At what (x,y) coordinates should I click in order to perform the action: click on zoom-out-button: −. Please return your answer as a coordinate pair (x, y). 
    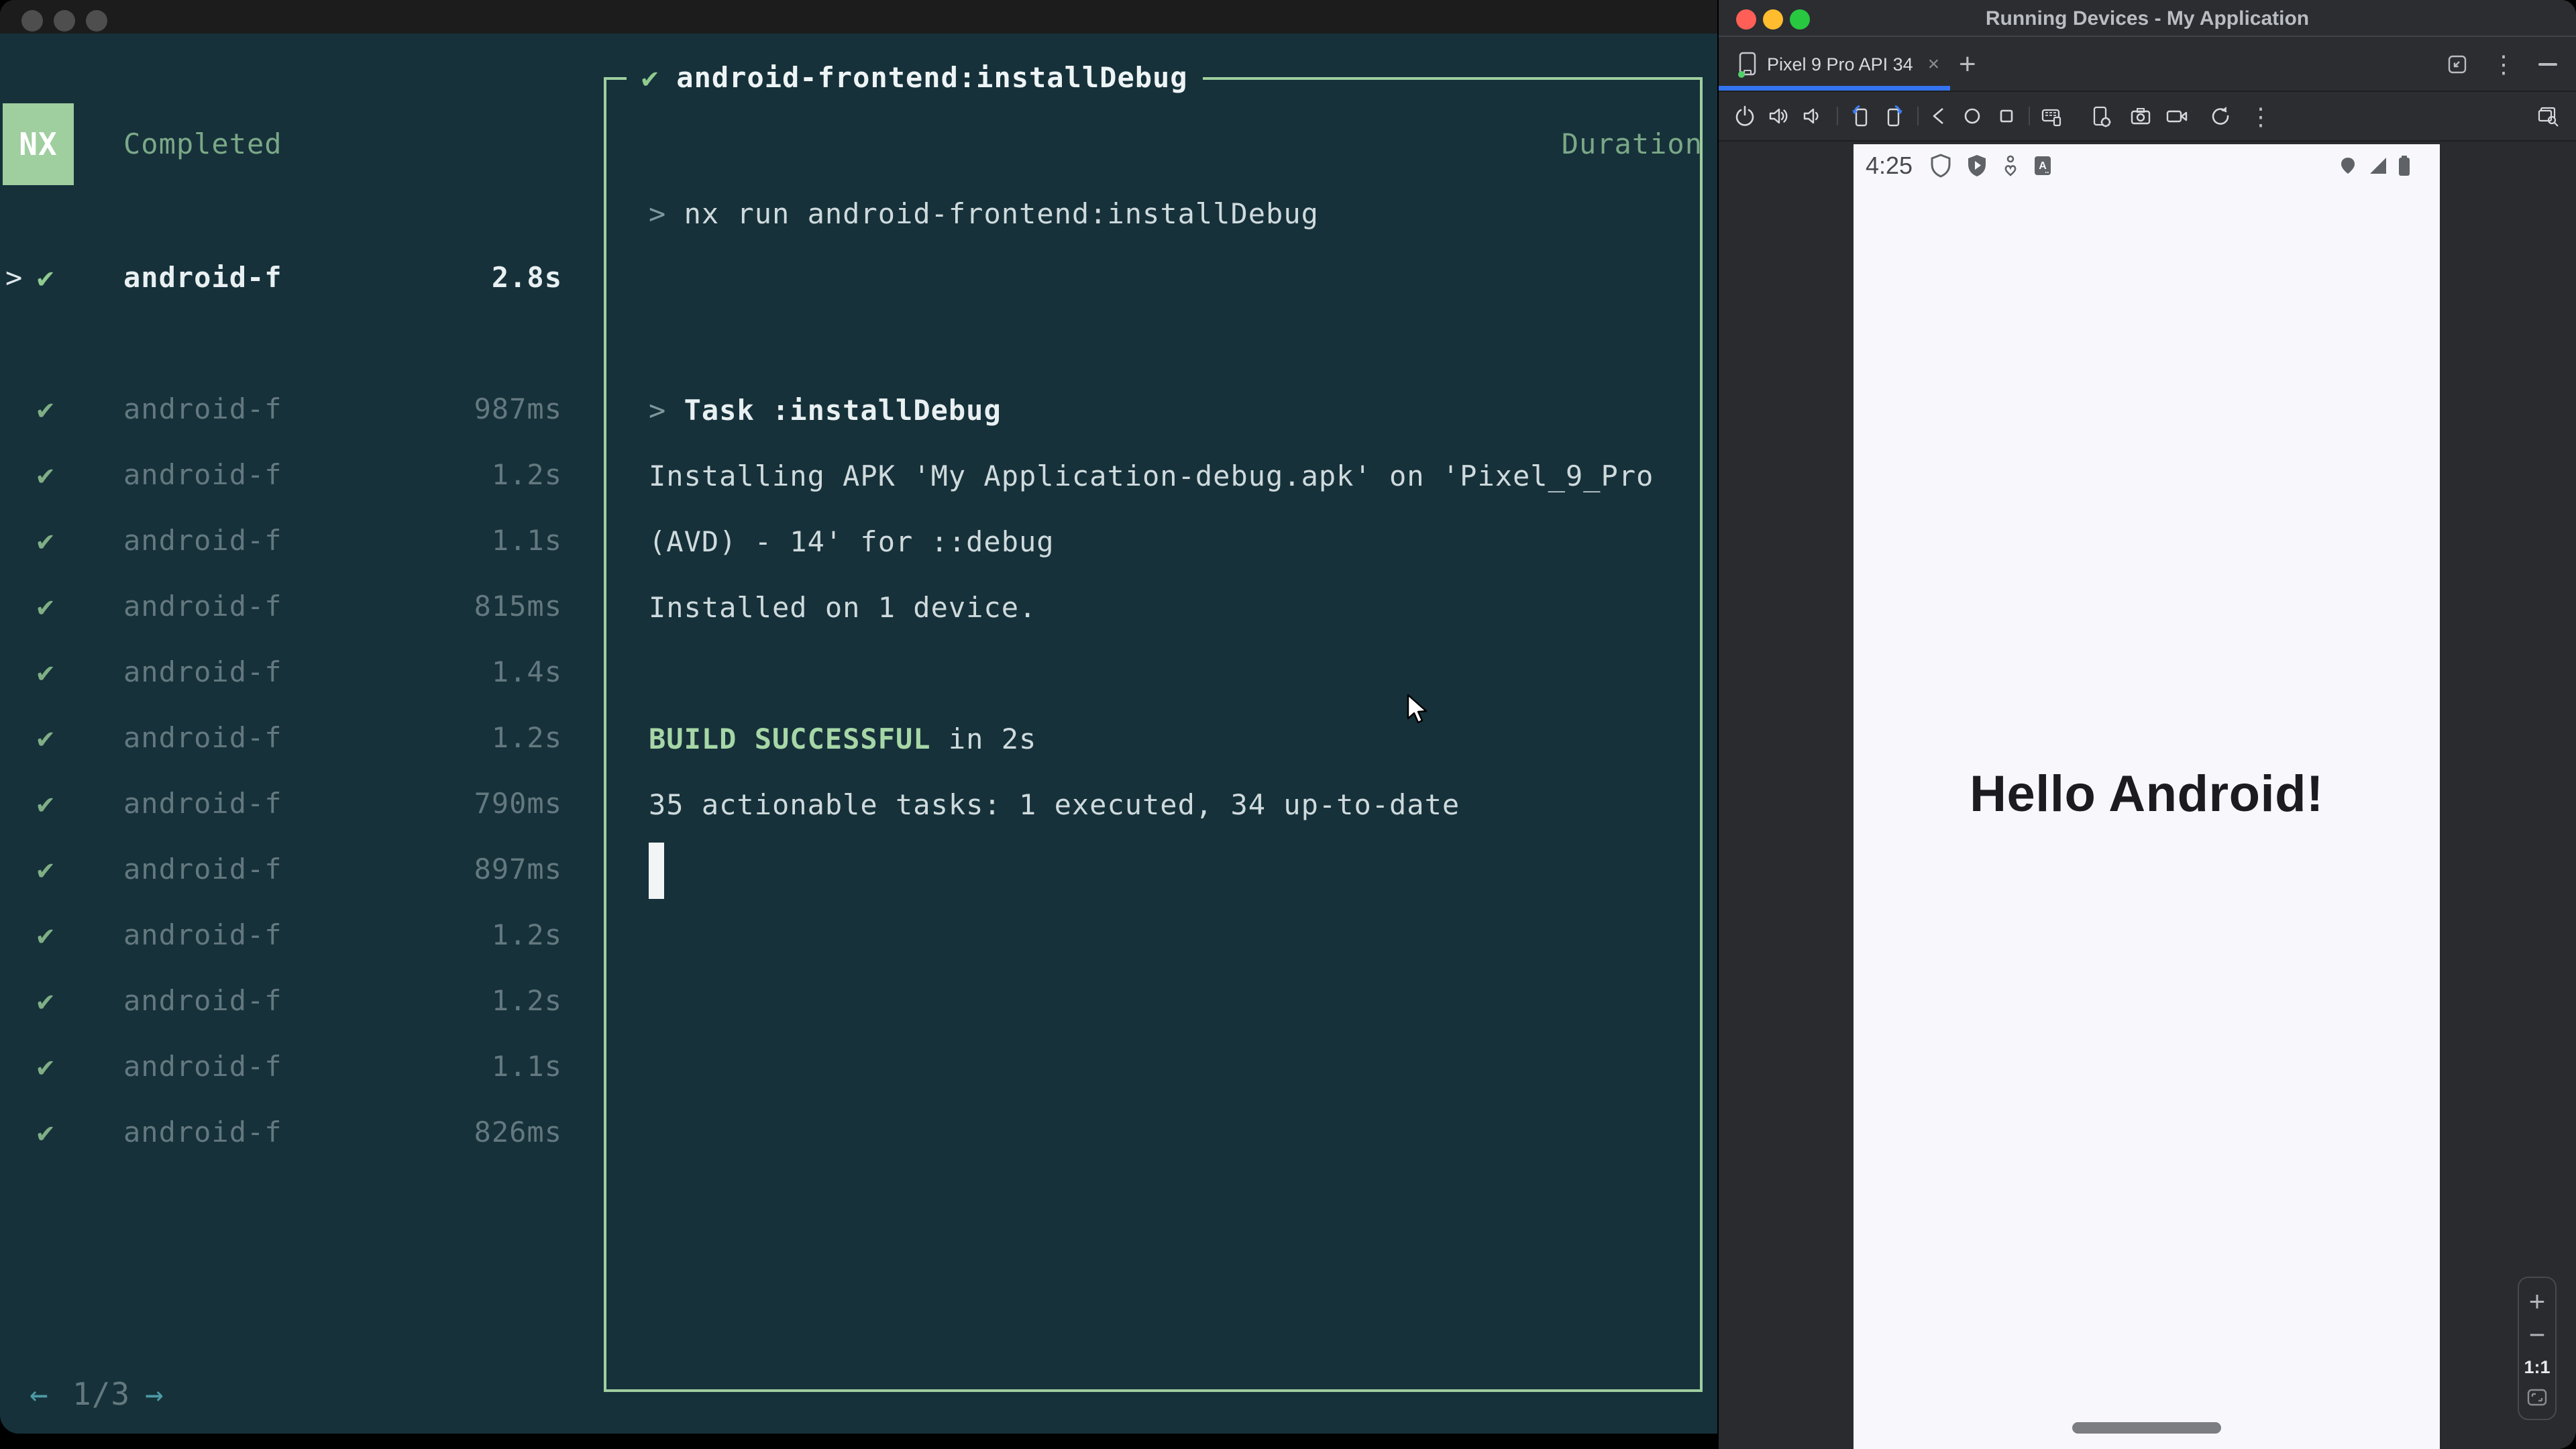
    Looking at the image, I should click on (2537, 1335).